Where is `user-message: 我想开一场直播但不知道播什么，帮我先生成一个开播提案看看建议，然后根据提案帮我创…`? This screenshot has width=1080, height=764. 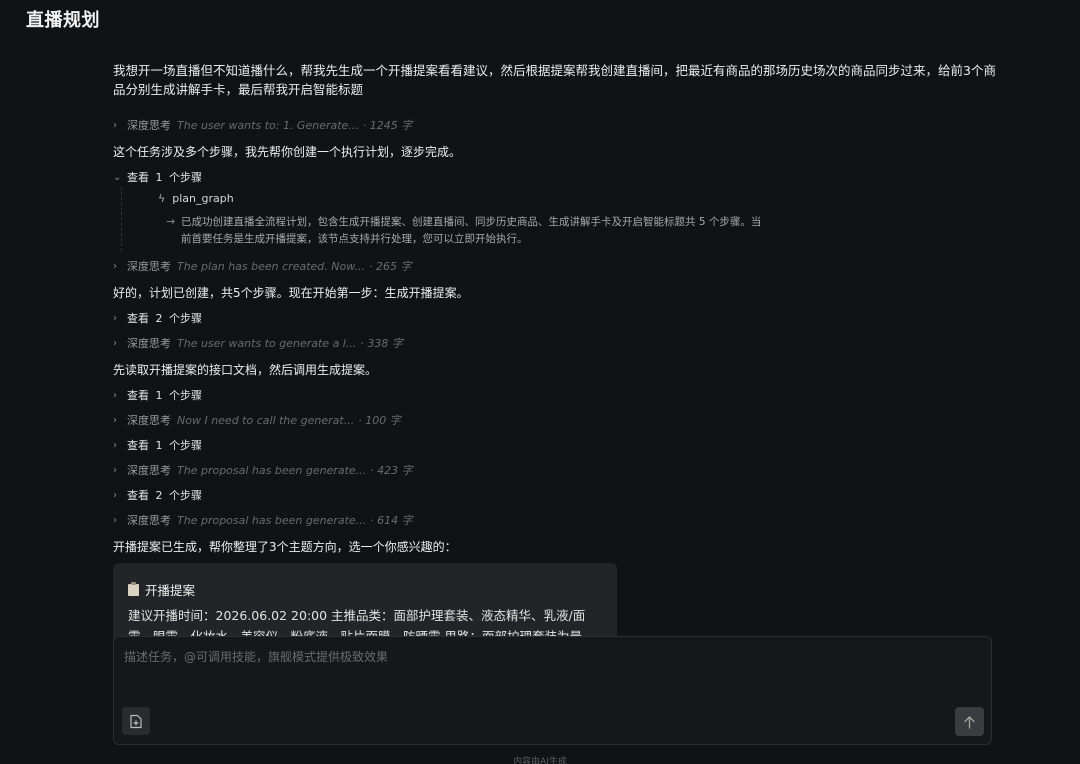
user-message: 我想开一场直播但不知道播什么，帮我先生成一个开播提案看看建议，然后根据提案帮我创… is located at coordinates (554, 80).